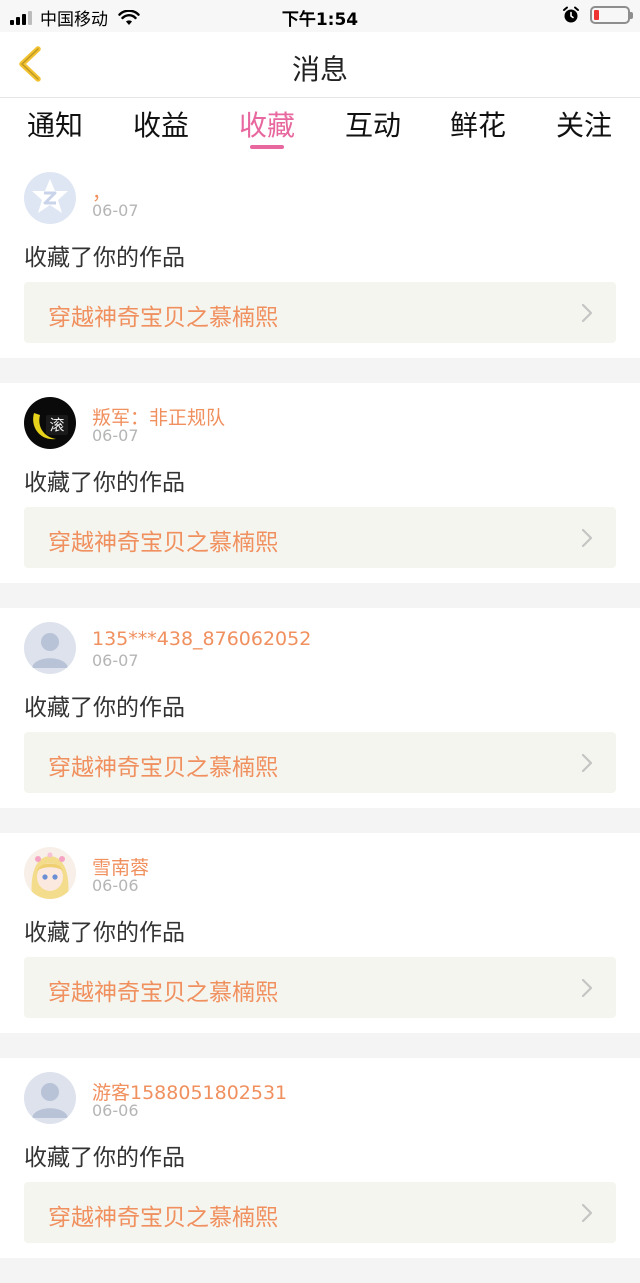  I want to click on active-tab-indicator, so click(267, 147).